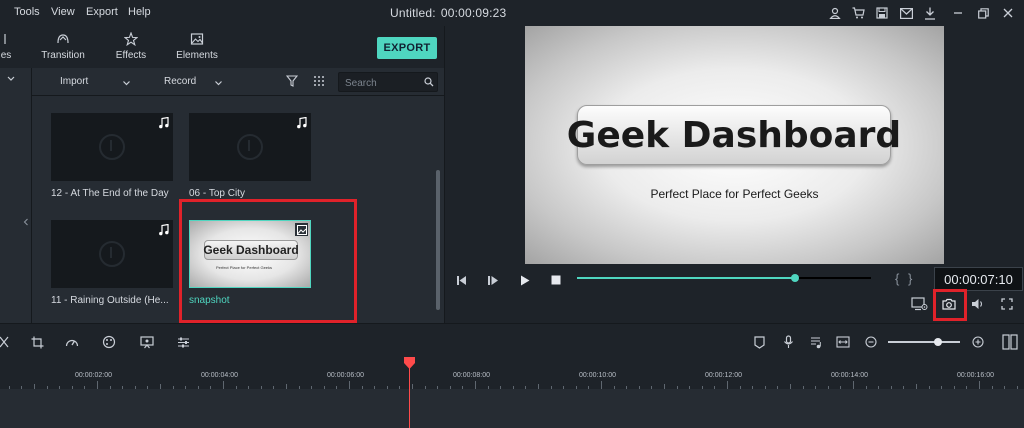 This screenshot has height=428, width=1024. What do you see at coordinates (292, 82) in the screenshot?
I see `filter-icon` at bounding box center [292, 82].